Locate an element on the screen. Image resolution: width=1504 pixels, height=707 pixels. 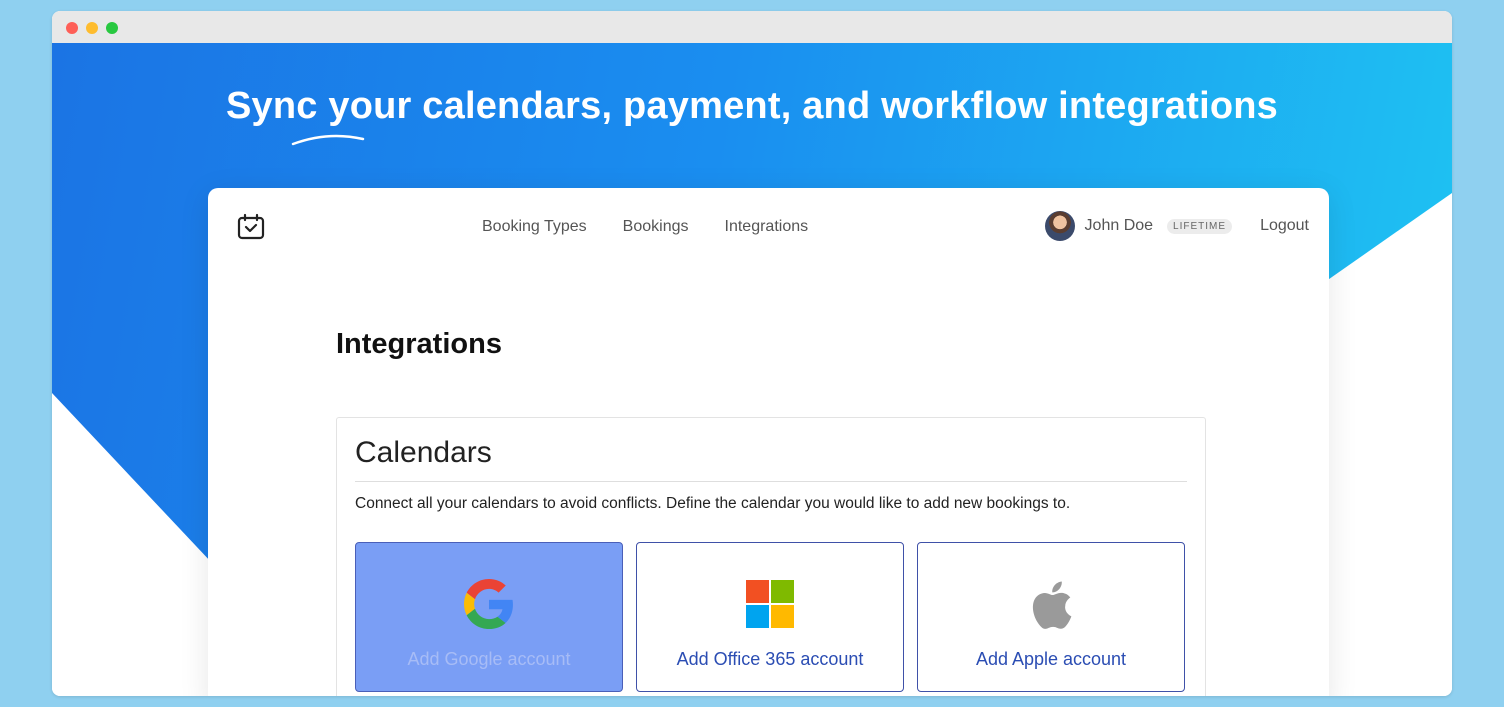
google-icon is located at coordinates (488, 604).